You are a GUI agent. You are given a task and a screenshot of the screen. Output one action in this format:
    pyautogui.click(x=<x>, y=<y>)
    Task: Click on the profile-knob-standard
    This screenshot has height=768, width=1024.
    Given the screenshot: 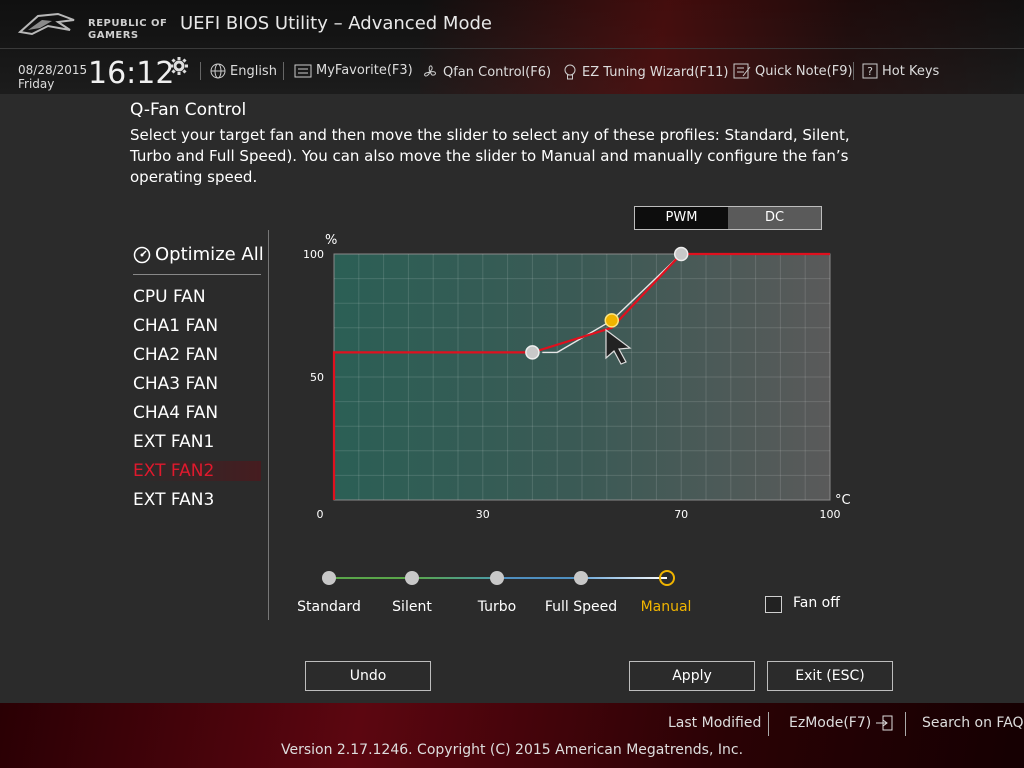 What is the action you would take?
    pyautogui.click(x=329, y=578)
    